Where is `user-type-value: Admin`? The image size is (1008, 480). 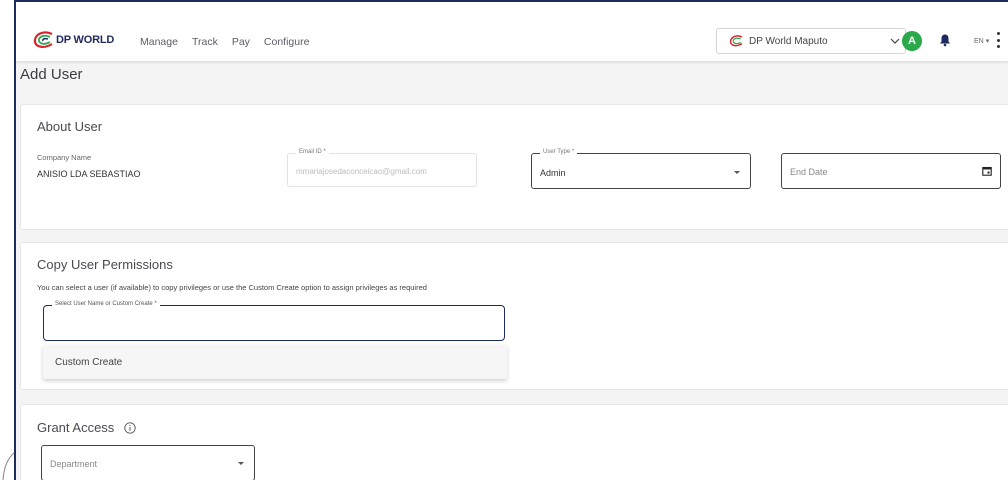
user-type-value: Admin is located at coordinates (553, 173).